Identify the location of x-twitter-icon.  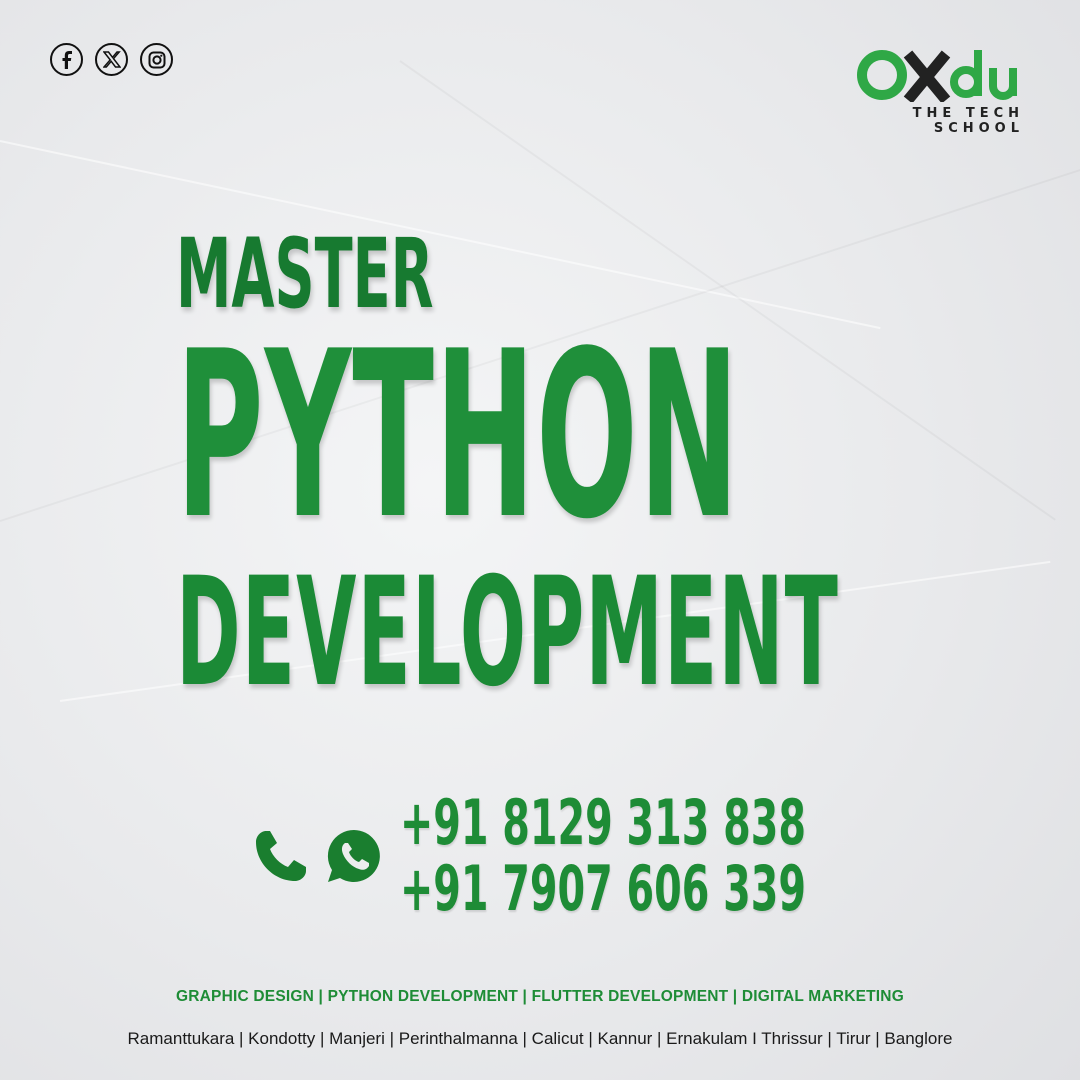
(111, 59).